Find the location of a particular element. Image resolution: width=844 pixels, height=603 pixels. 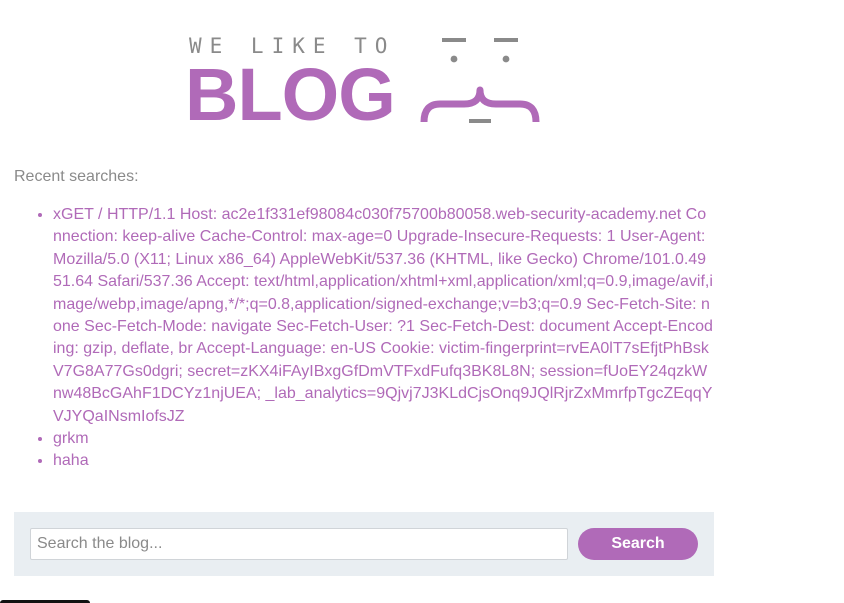

search-form: Search is located at coordinates (364, 544).